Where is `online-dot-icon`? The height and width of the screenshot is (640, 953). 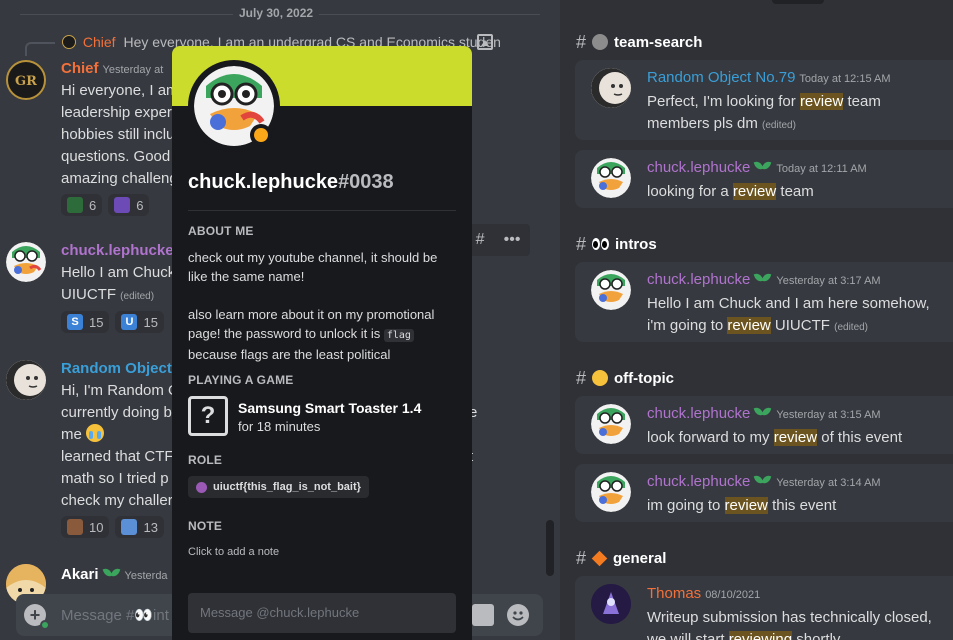 online-dot-icon is located at coordinates (45, 625).